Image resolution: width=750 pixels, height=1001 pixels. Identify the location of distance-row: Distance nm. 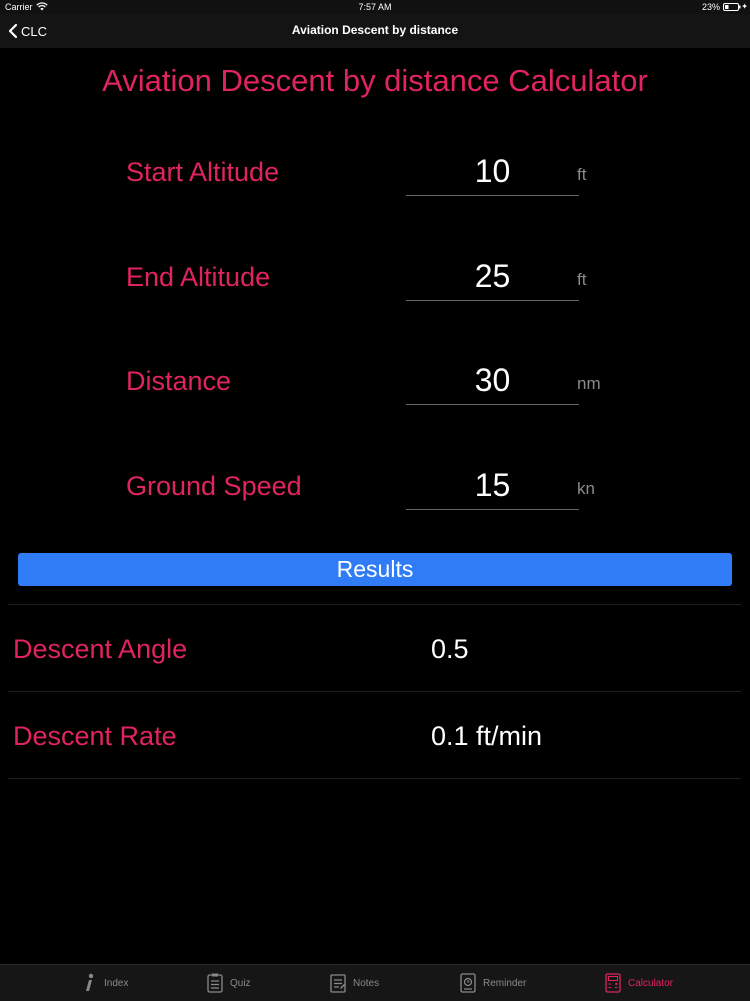
(375, 401).